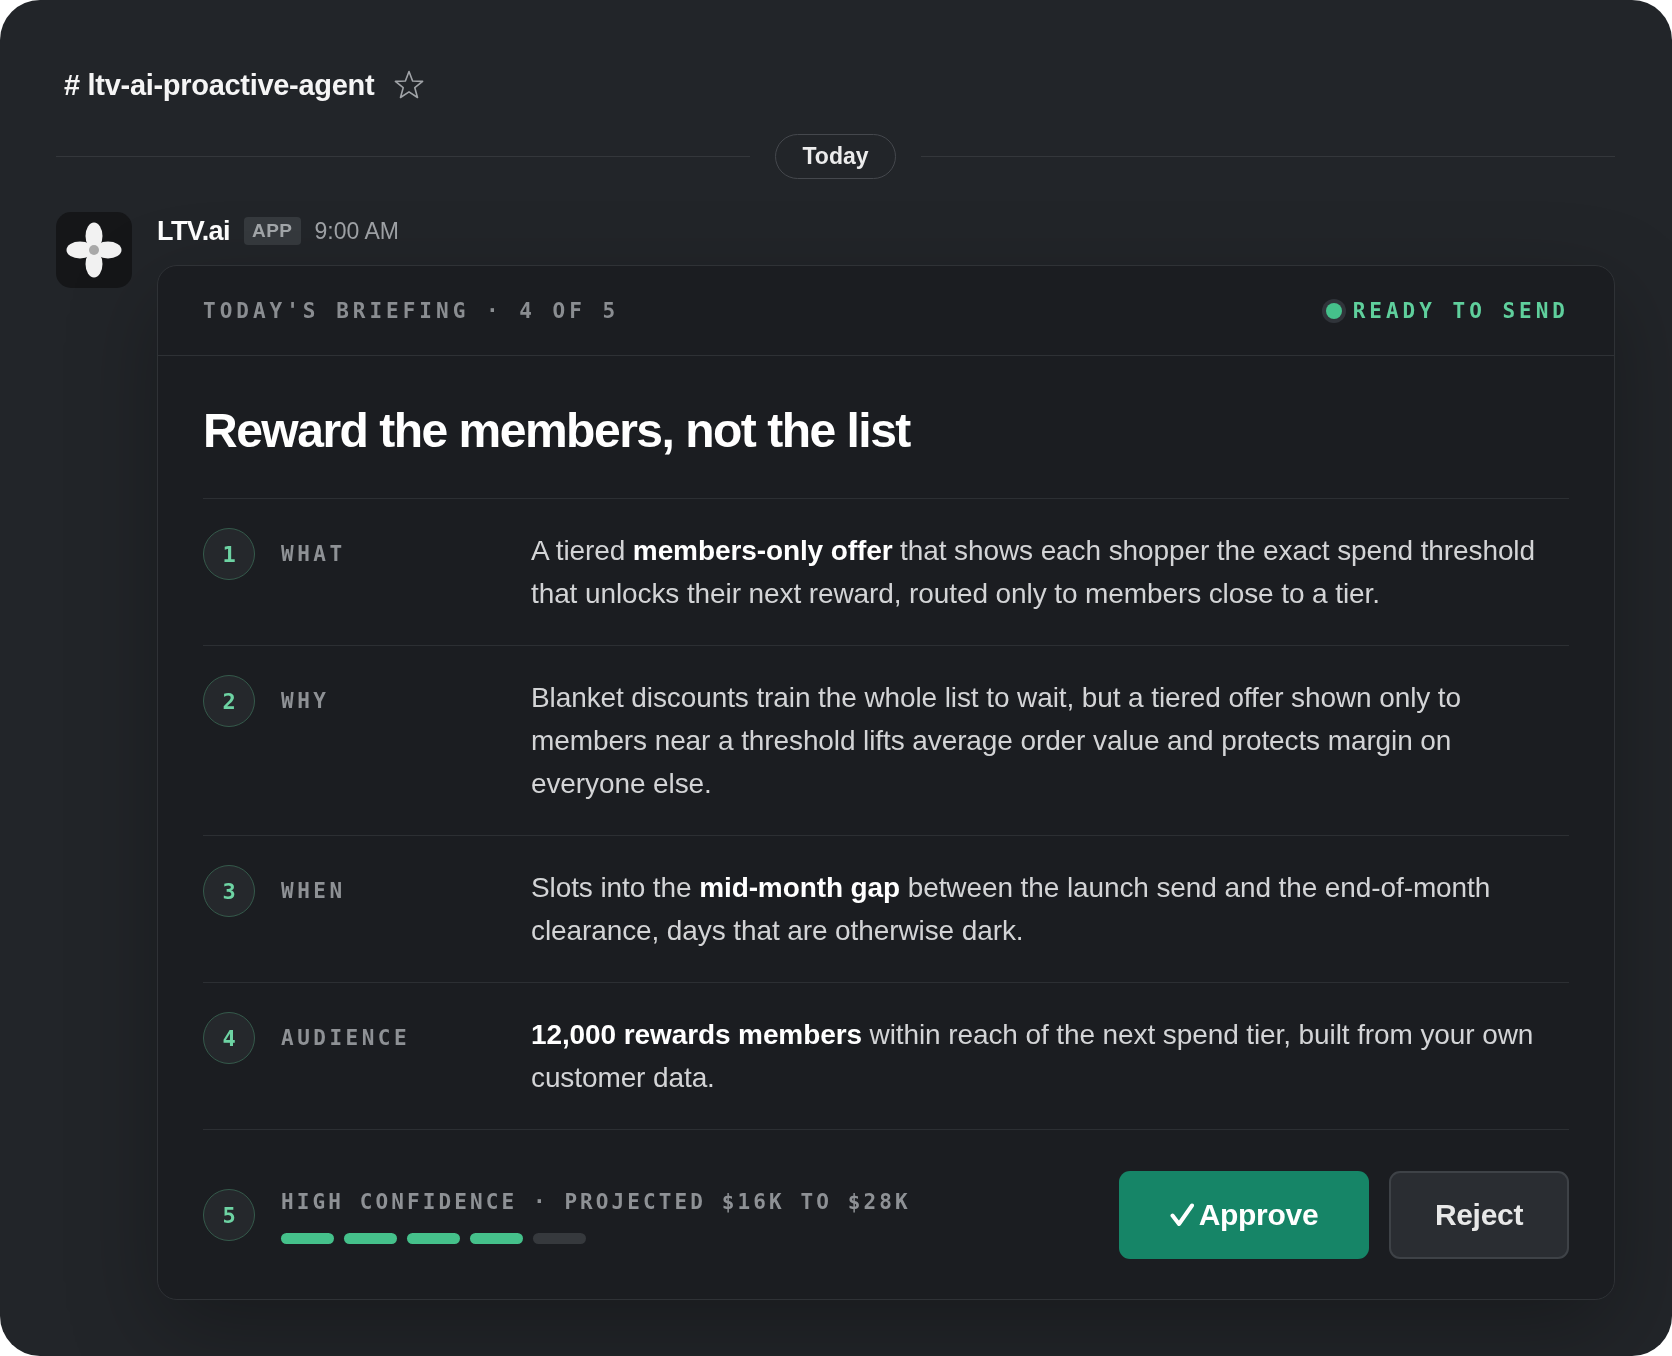  Describe the element at coordinates (229, 554) in the screenshot. I see `step-number: 1` at that location.